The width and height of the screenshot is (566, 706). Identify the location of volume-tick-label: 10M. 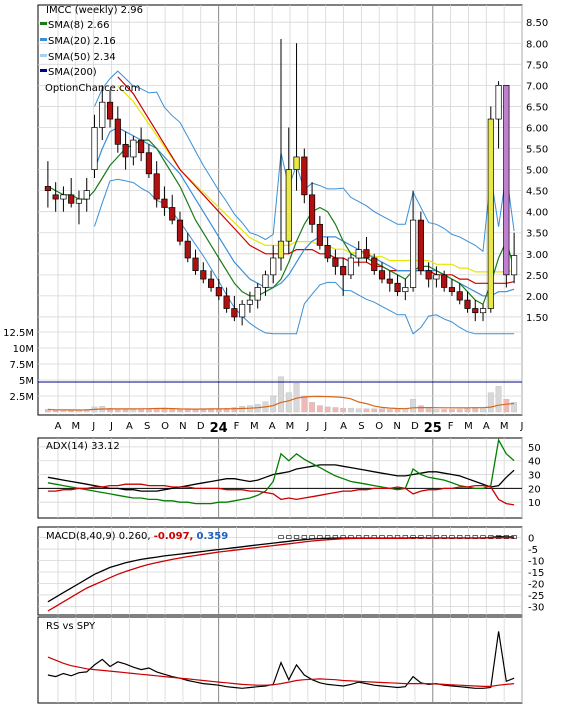
(23, 349).